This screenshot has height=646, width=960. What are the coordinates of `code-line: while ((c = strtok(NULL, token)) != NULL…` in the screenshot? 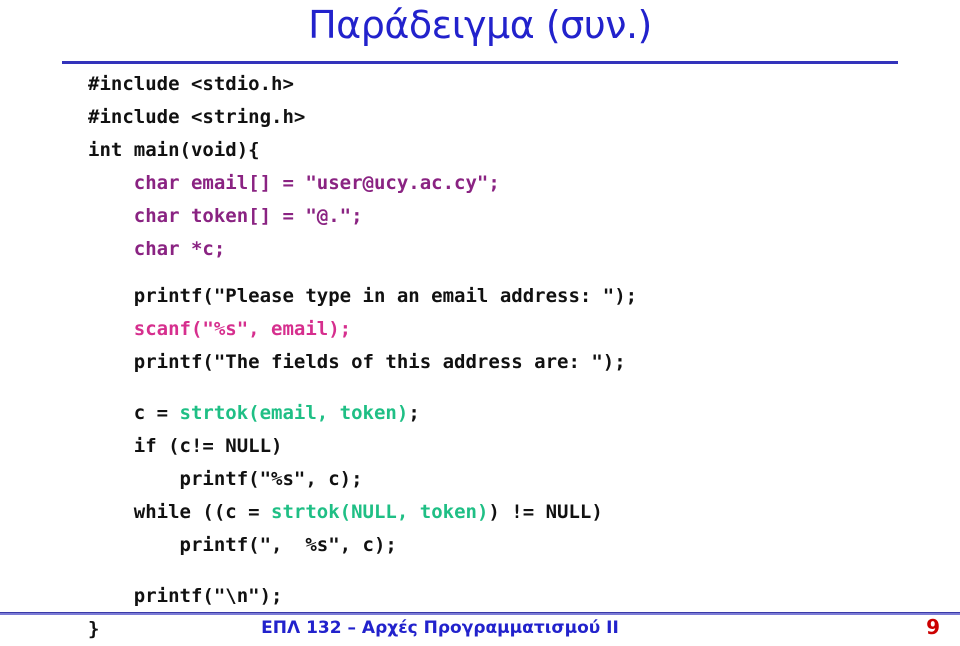 It's located at (518, 512).